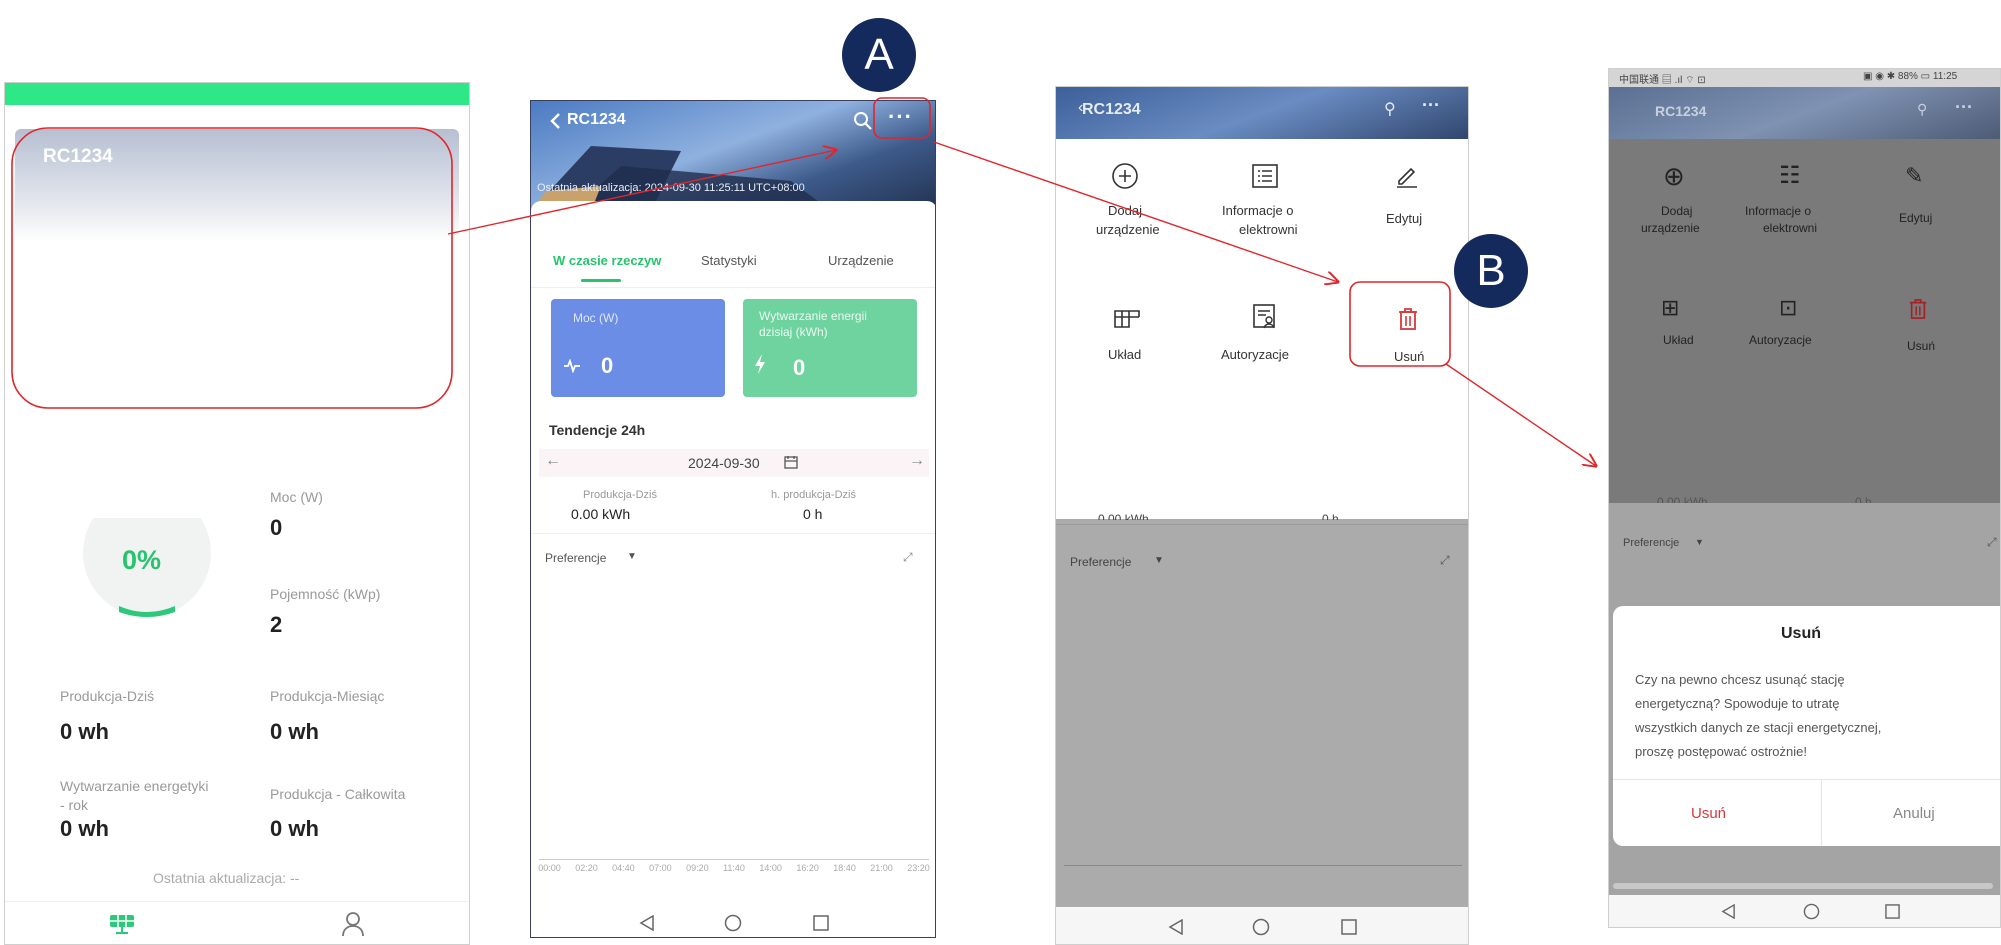  What do you see at coordinates (1821, 812) in the screenshot?
I see `dialog-button-divider` at bounding box center [1821, 812].